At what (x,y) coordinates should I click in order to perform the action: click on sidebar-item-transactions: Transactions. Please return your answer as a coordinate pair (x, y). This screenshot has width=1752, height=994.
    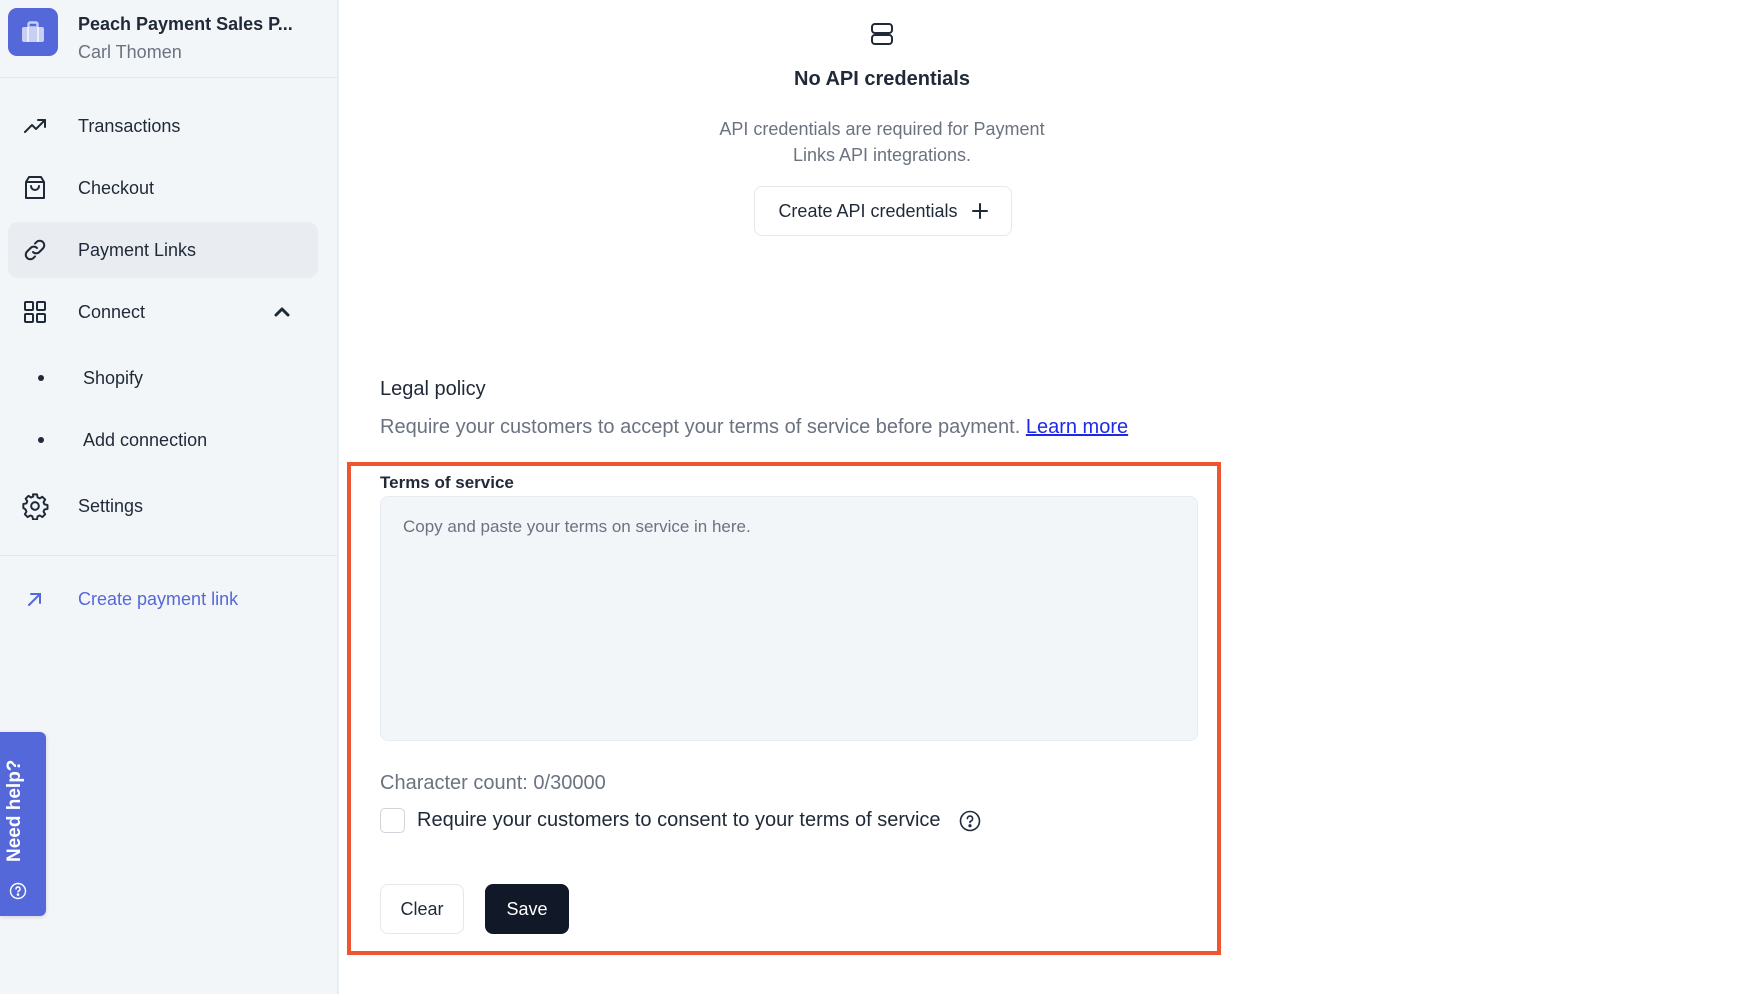
    Looking at the image, I should click on (163, 126).